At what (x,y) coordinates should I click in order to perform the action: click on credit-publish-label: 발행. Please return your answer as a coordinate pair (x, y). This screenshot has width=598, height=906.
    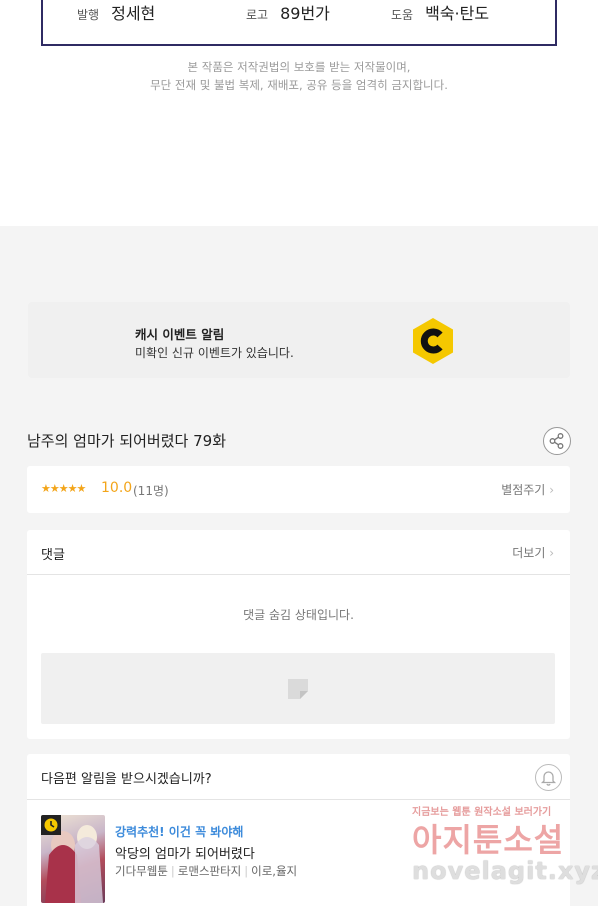
    Looking at the image, I should click on (88, 15).